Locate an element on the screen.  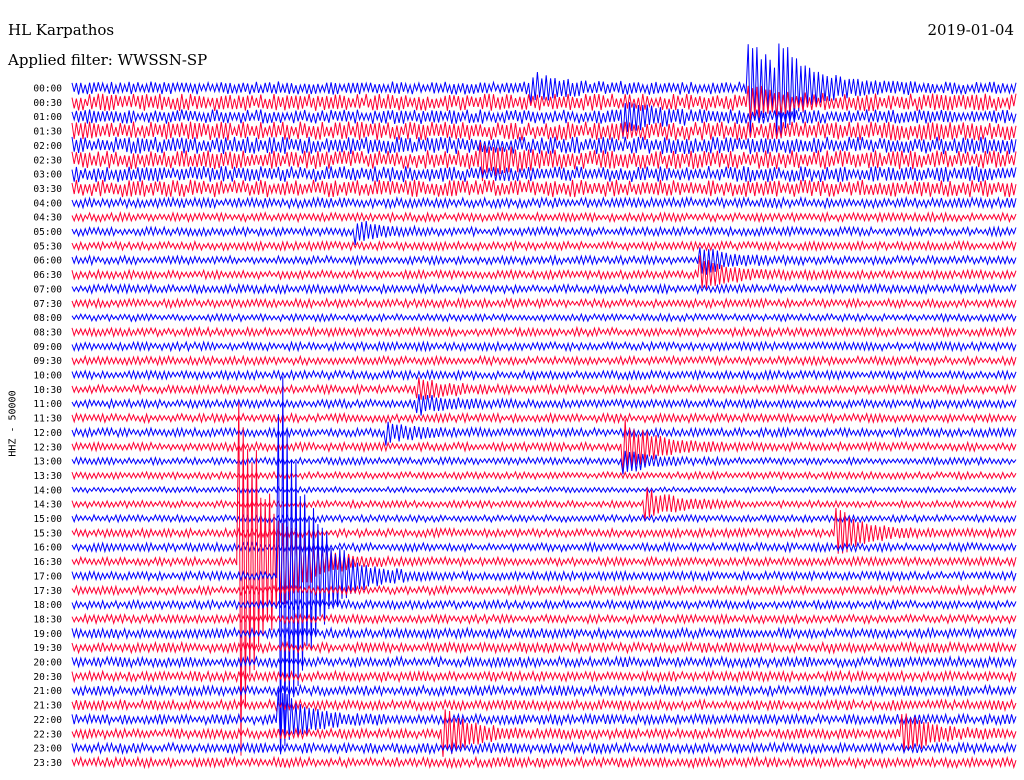
time-tick-label: 14:30 is located at coordinates (47, 505).